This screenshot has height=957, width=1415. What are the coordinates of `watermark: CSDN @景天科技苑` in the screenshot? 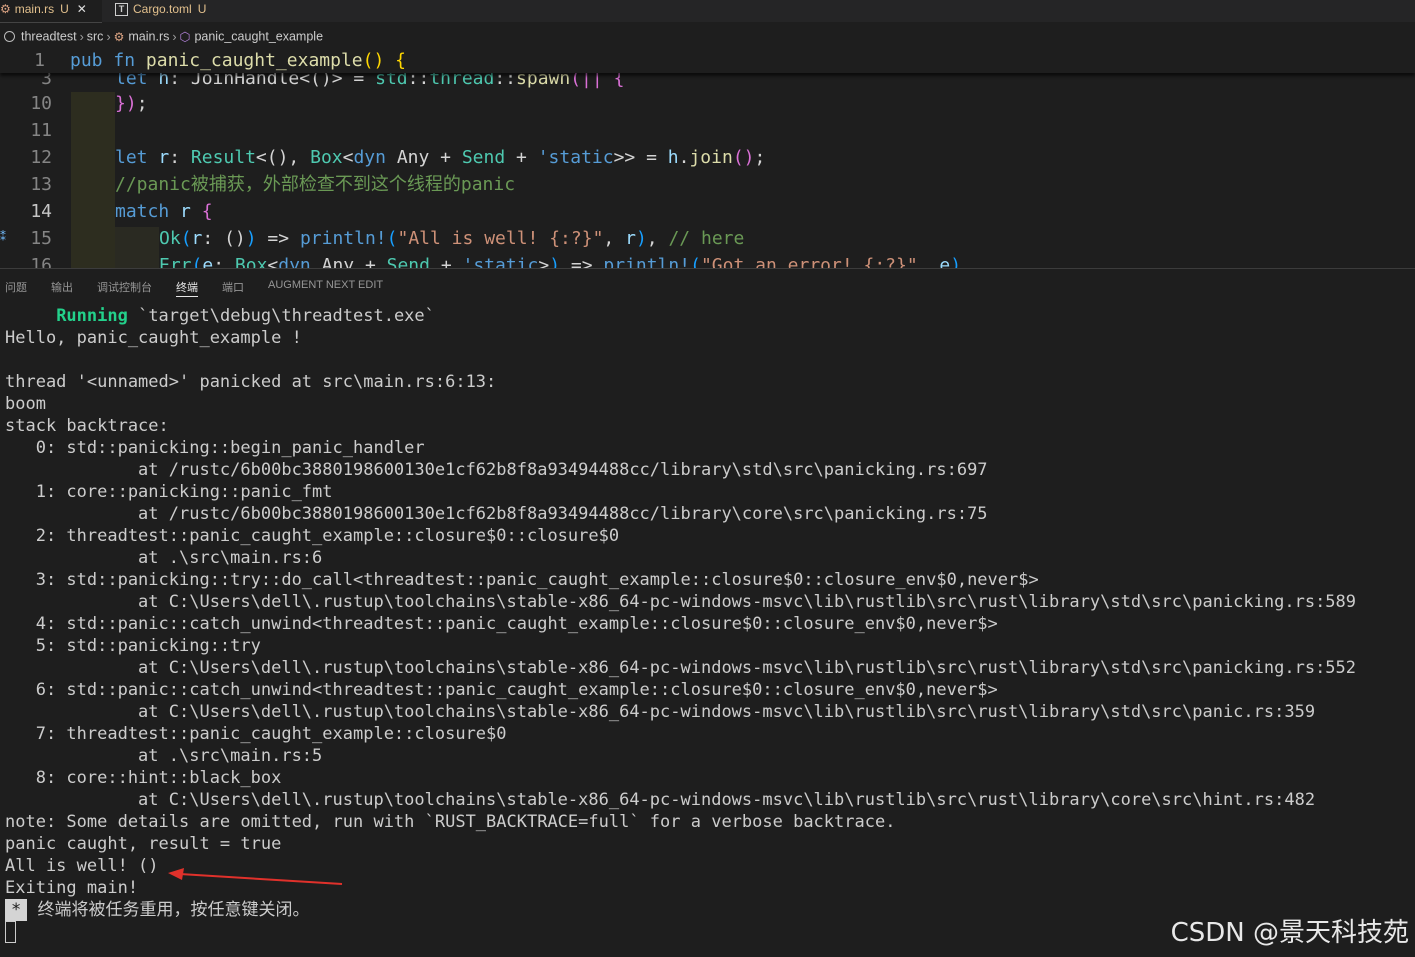 It's located at (1289, 933).